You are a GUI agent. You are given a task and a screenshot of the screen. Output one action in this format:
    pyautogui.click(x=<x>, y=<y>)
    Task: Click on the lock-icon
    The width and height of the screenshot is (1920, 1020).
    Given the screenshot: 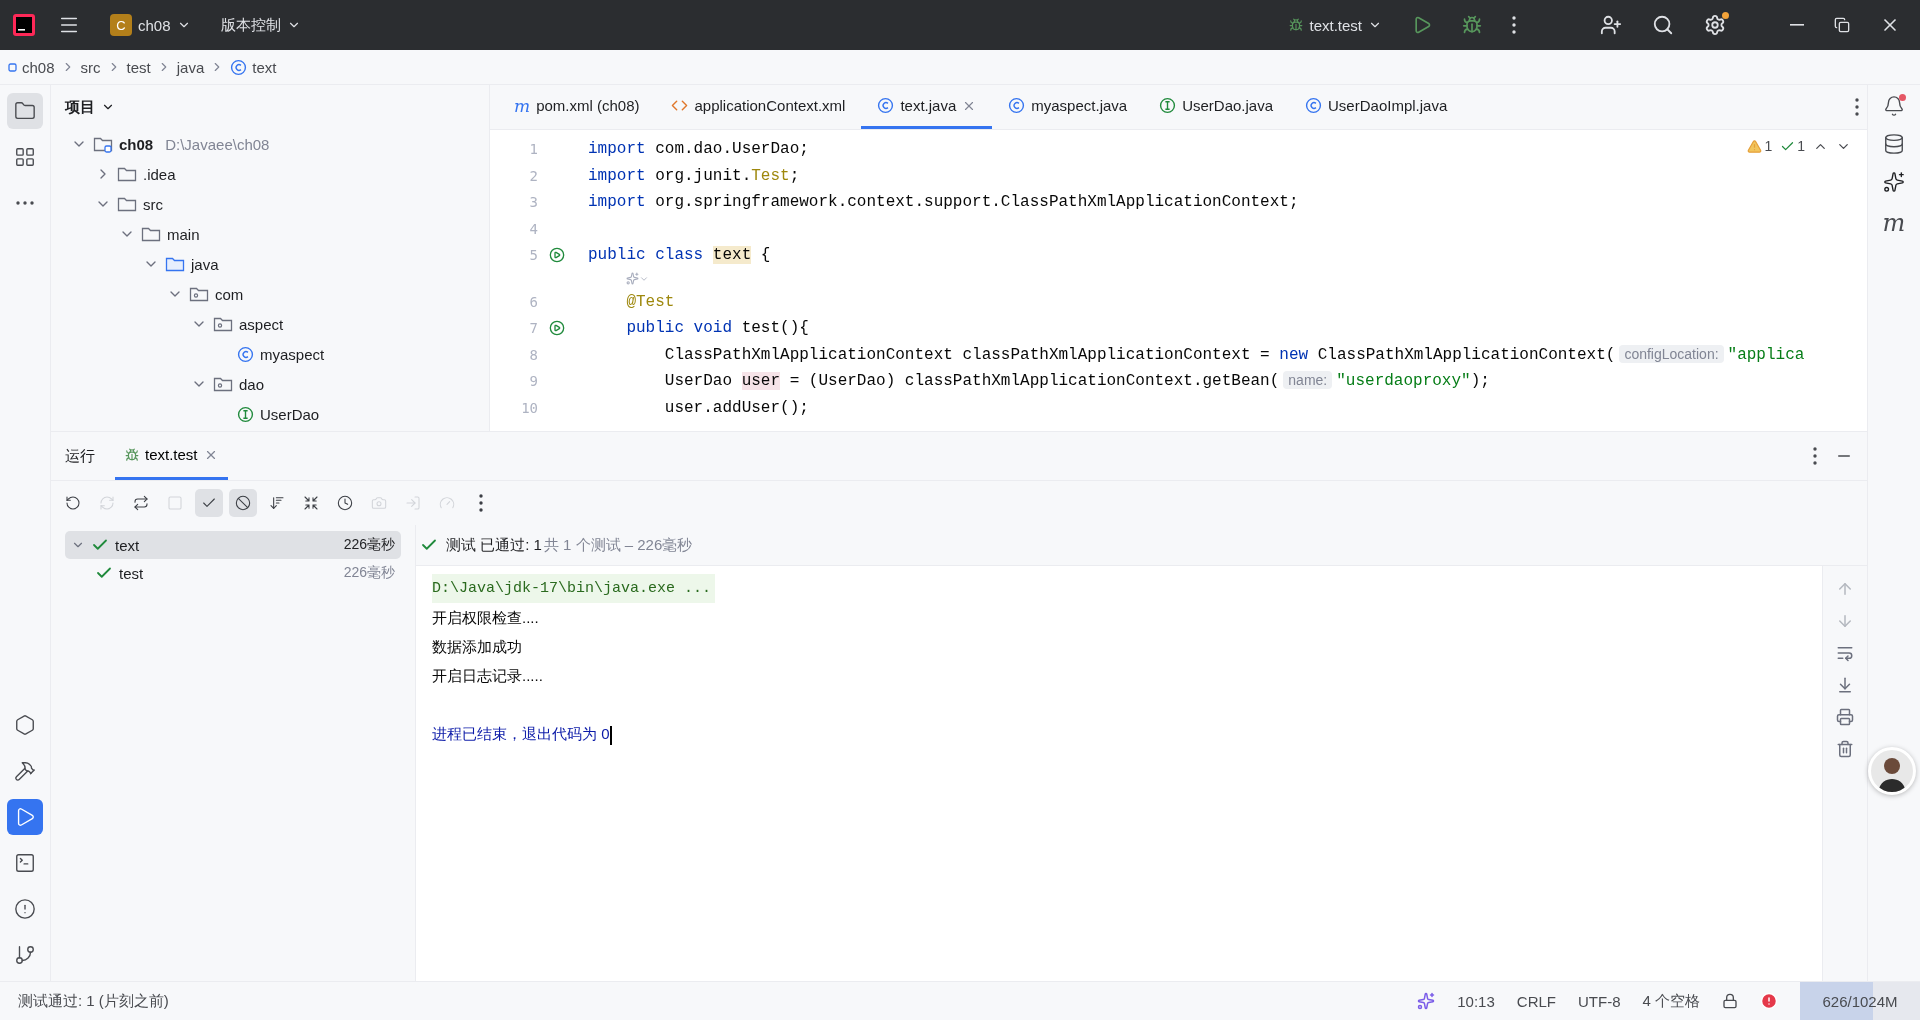 What is the action you would take?
    pyautogui.click(x=1730, y=1001)
    